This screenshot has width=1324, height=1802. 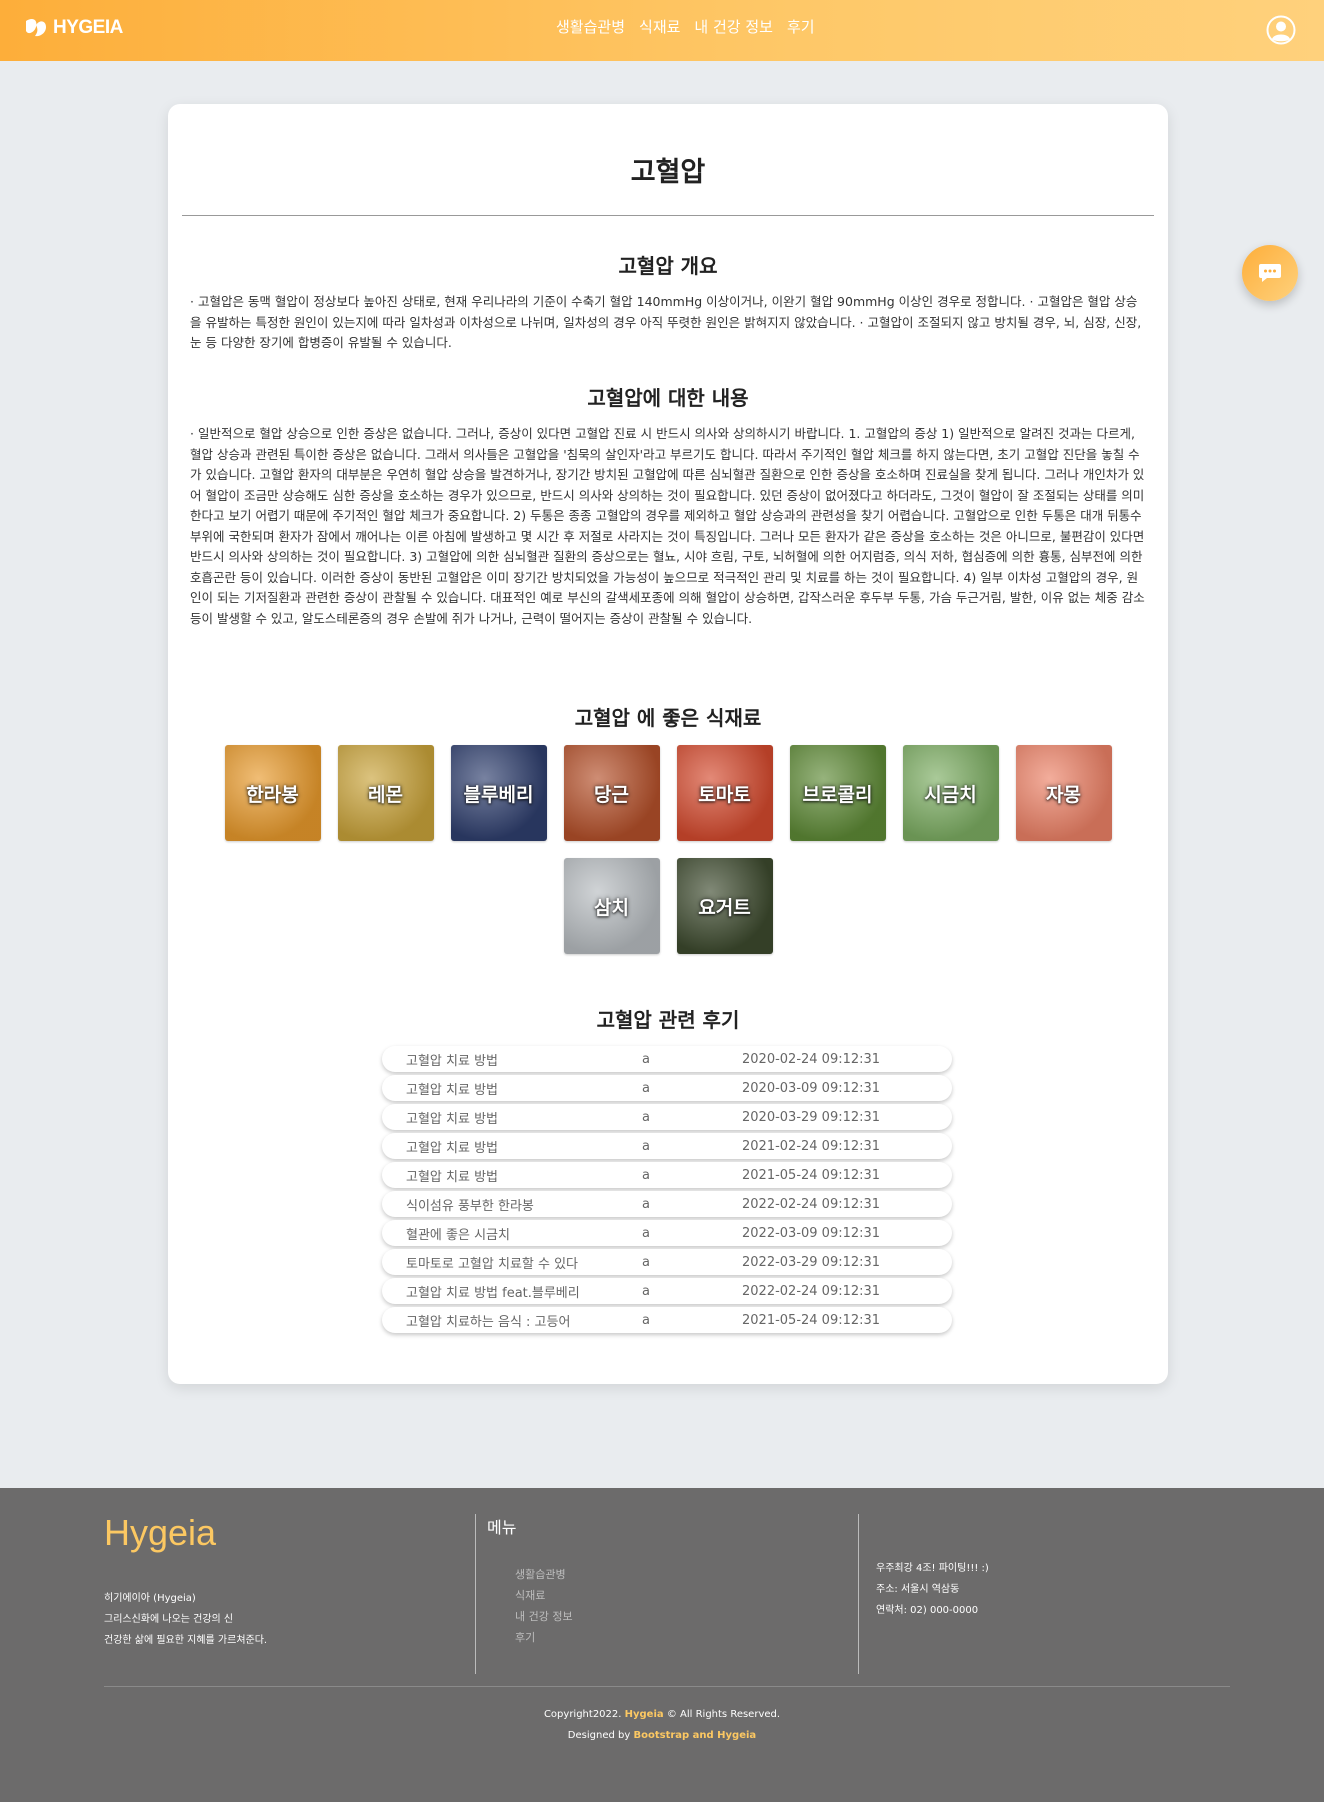 I want to click on food-tile: 요거트, so click(x=724, y=906).